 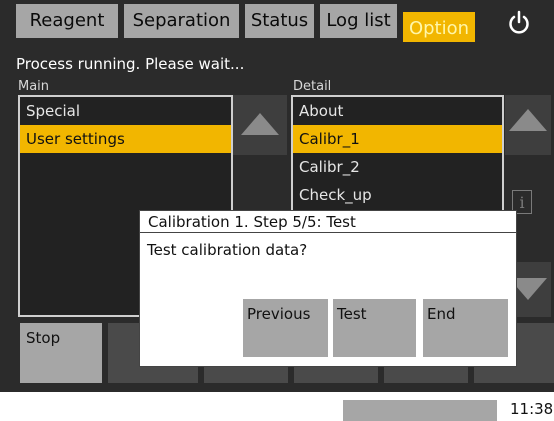 What do you see at coordinates (420, 410) in the screenshot?
I see `progress-bar` at bounding box center [420, 410].